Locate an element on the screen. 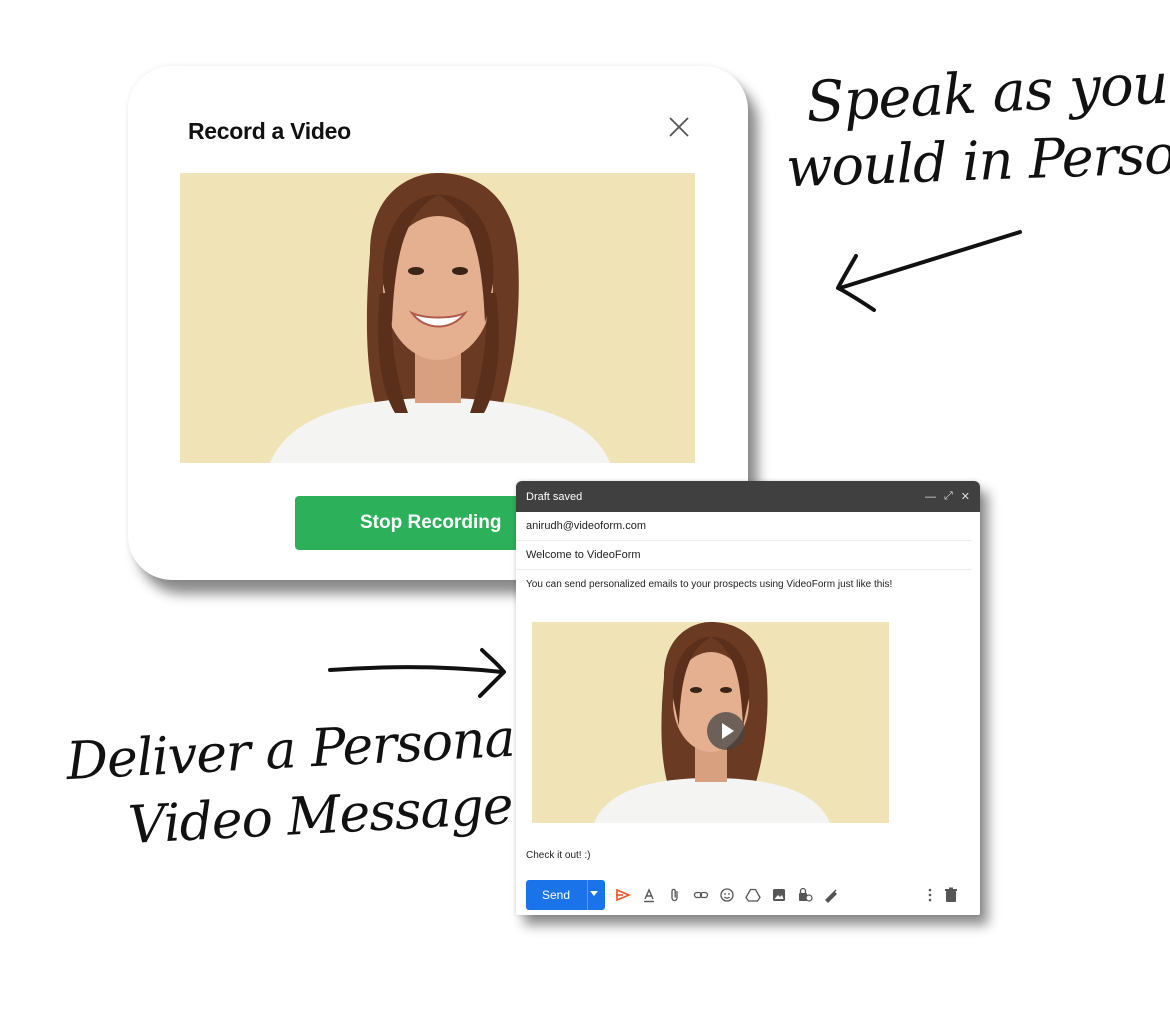 Image resolution: width=1170 pixels, height=1014 pixels. send-label: Send is located at coordinates (556, 895).